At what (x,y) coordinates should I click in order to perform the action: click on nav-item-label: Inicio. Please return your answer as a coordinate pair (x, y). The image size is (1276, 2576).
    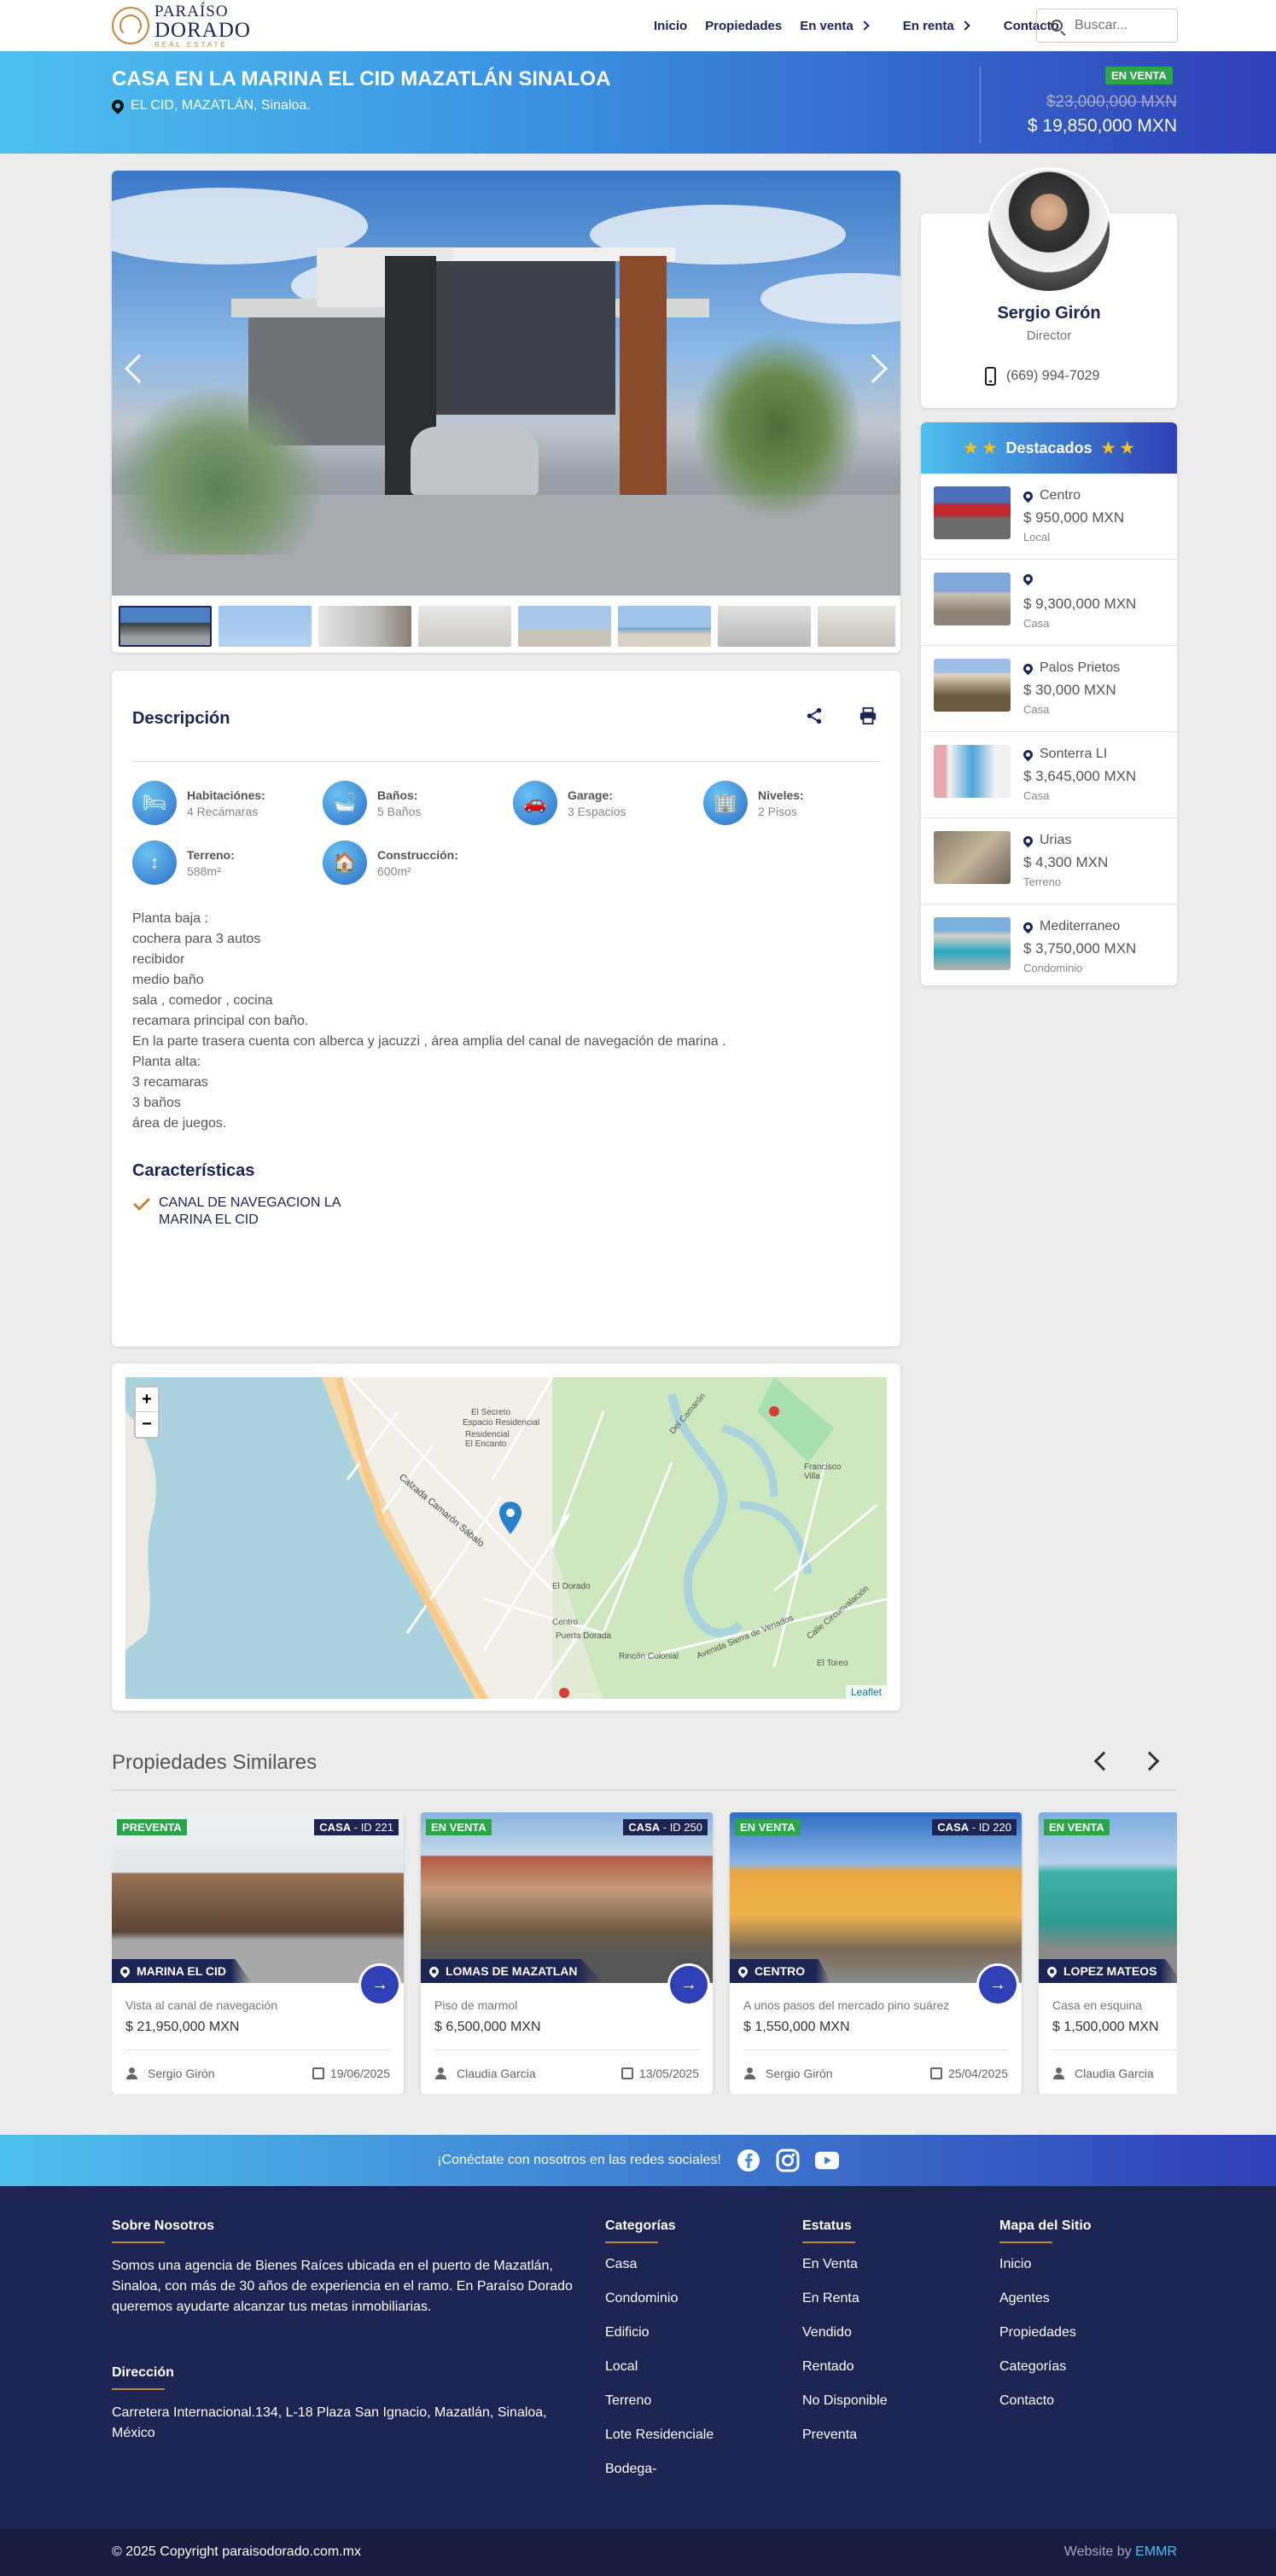
    Looking at the image, I should click on (671, 25).